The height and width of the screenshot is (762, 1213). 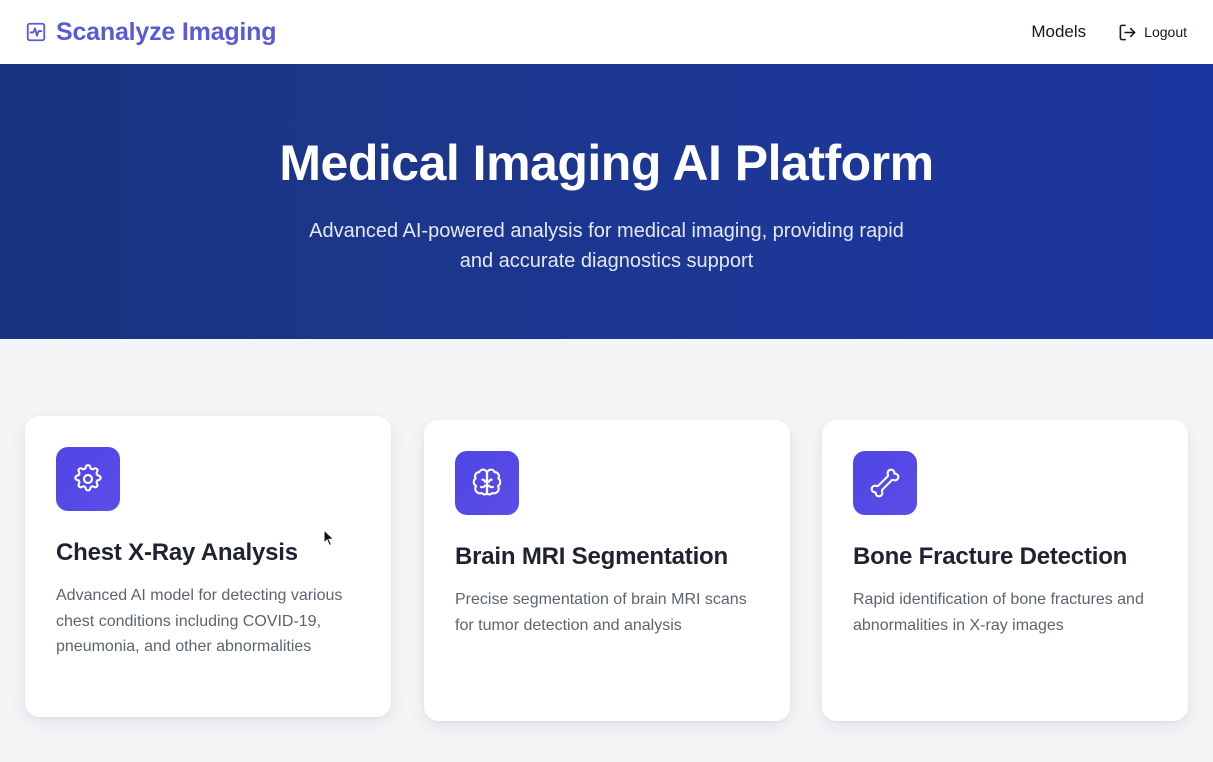 I want to click on logout-icon, so click(x=1127, y=32).